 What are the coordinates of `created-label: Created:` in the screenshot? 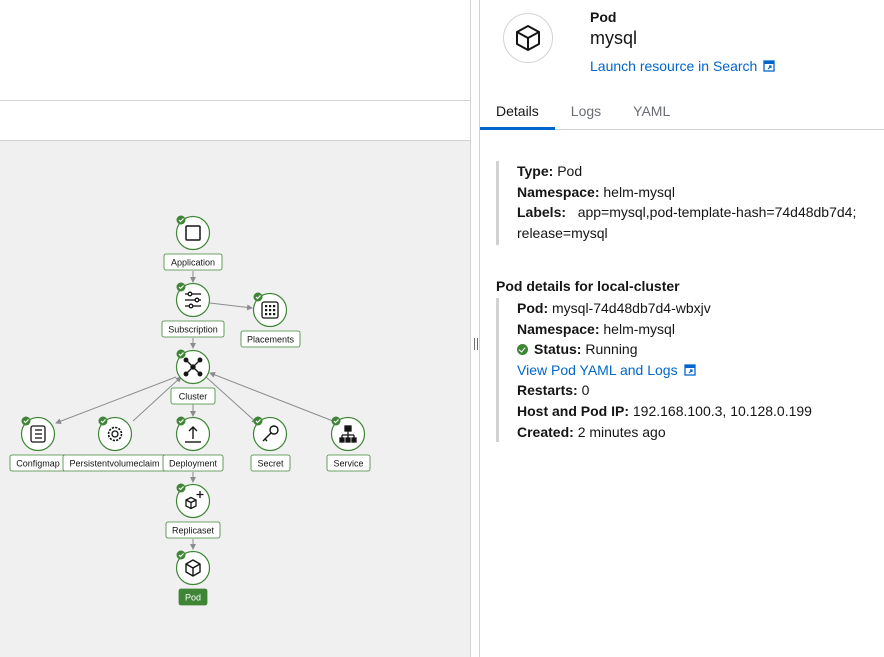 It's located at (545, 431).